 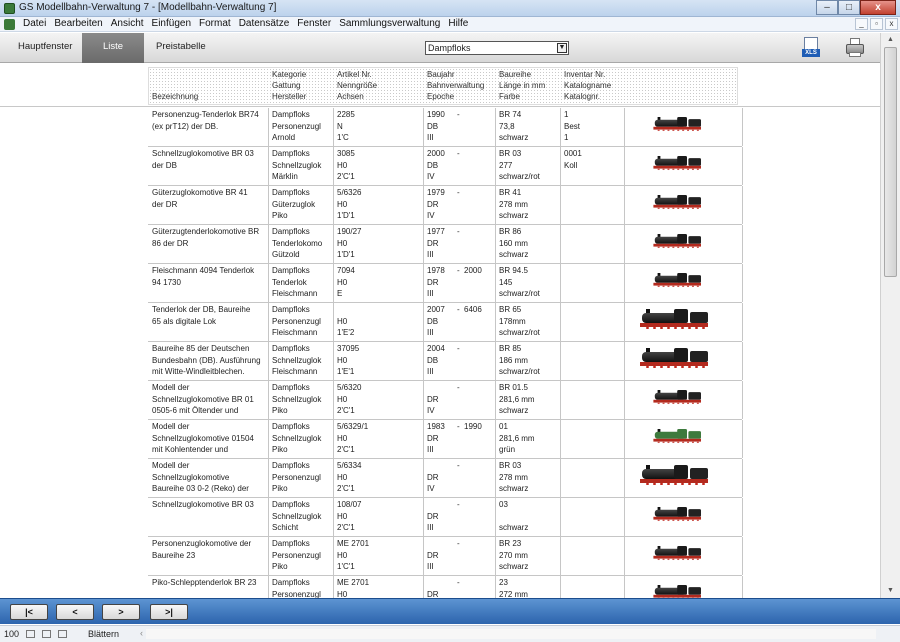 What do you see at coordinates (30, 634) in the screenshot?
I see `zoom-out-icon` at bounding box center [30, 634].